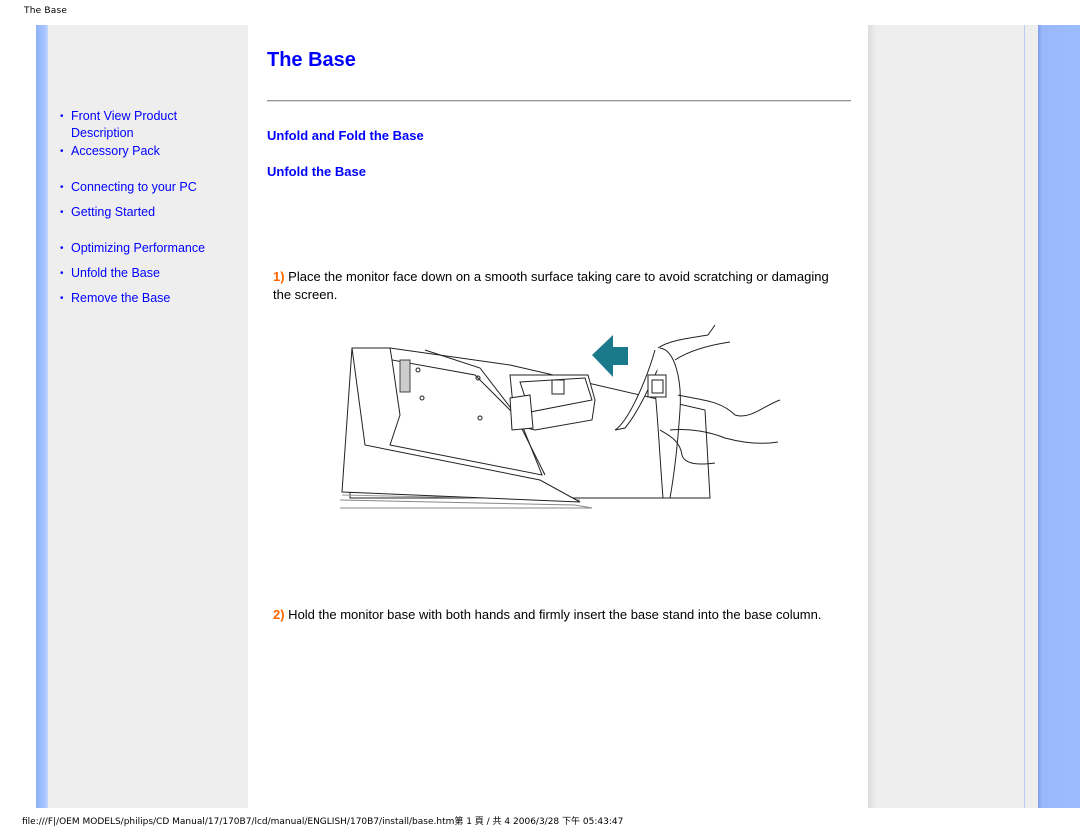  I want to click on nav-item-label: Accessory Pack, so click(115, 151).